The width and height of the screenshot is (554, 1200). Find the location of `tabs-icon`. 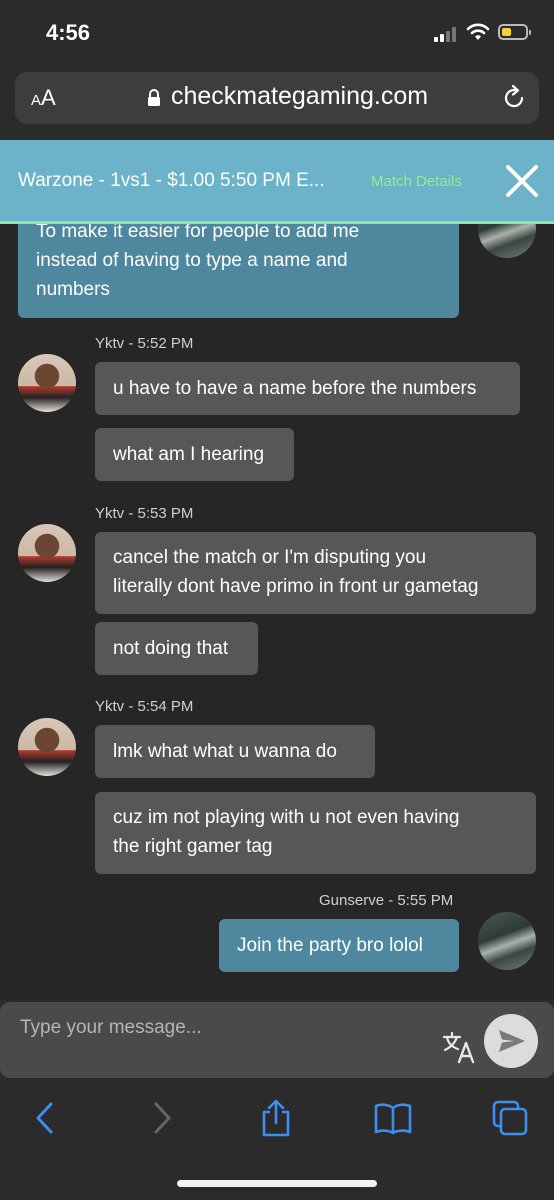

tabs-icon is located at coordinates (510, 1118).